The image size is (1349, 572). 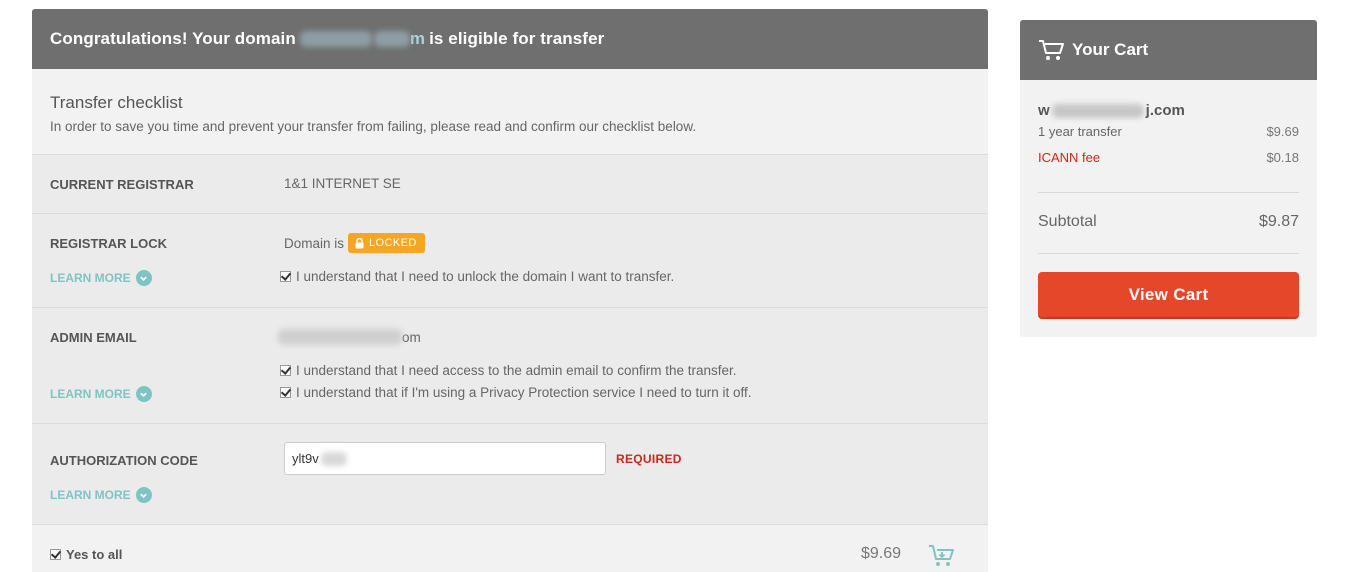 I want to click on registrar-label: CURRENT REGISTRAR, so click(x=122, y=184).